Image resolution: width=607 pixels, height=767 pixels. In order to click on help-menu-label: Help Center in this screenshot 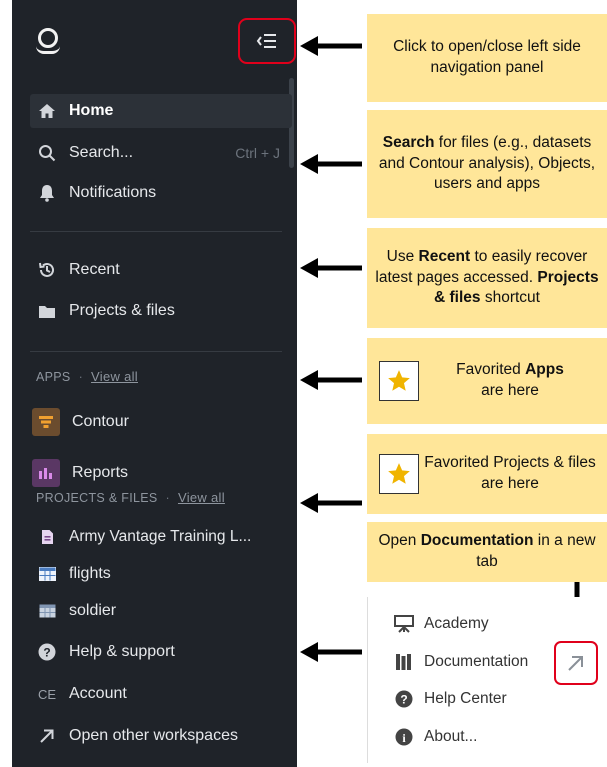, I will do `click(465, 698)`.